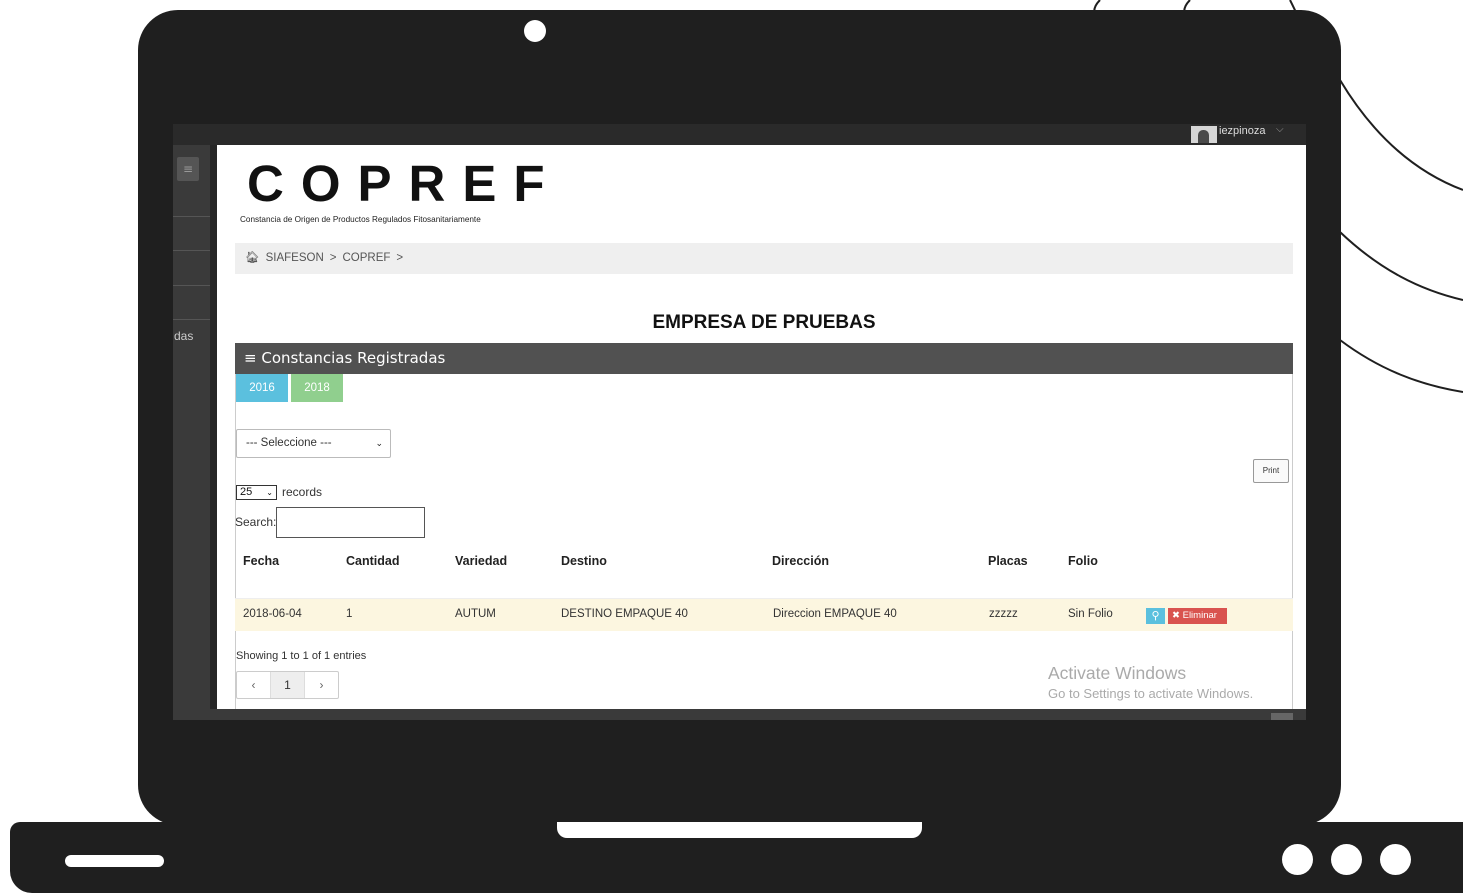  Describe the element at coordinates (246, 492) in the screenshot. I see `records-select-value: 25` at that location.